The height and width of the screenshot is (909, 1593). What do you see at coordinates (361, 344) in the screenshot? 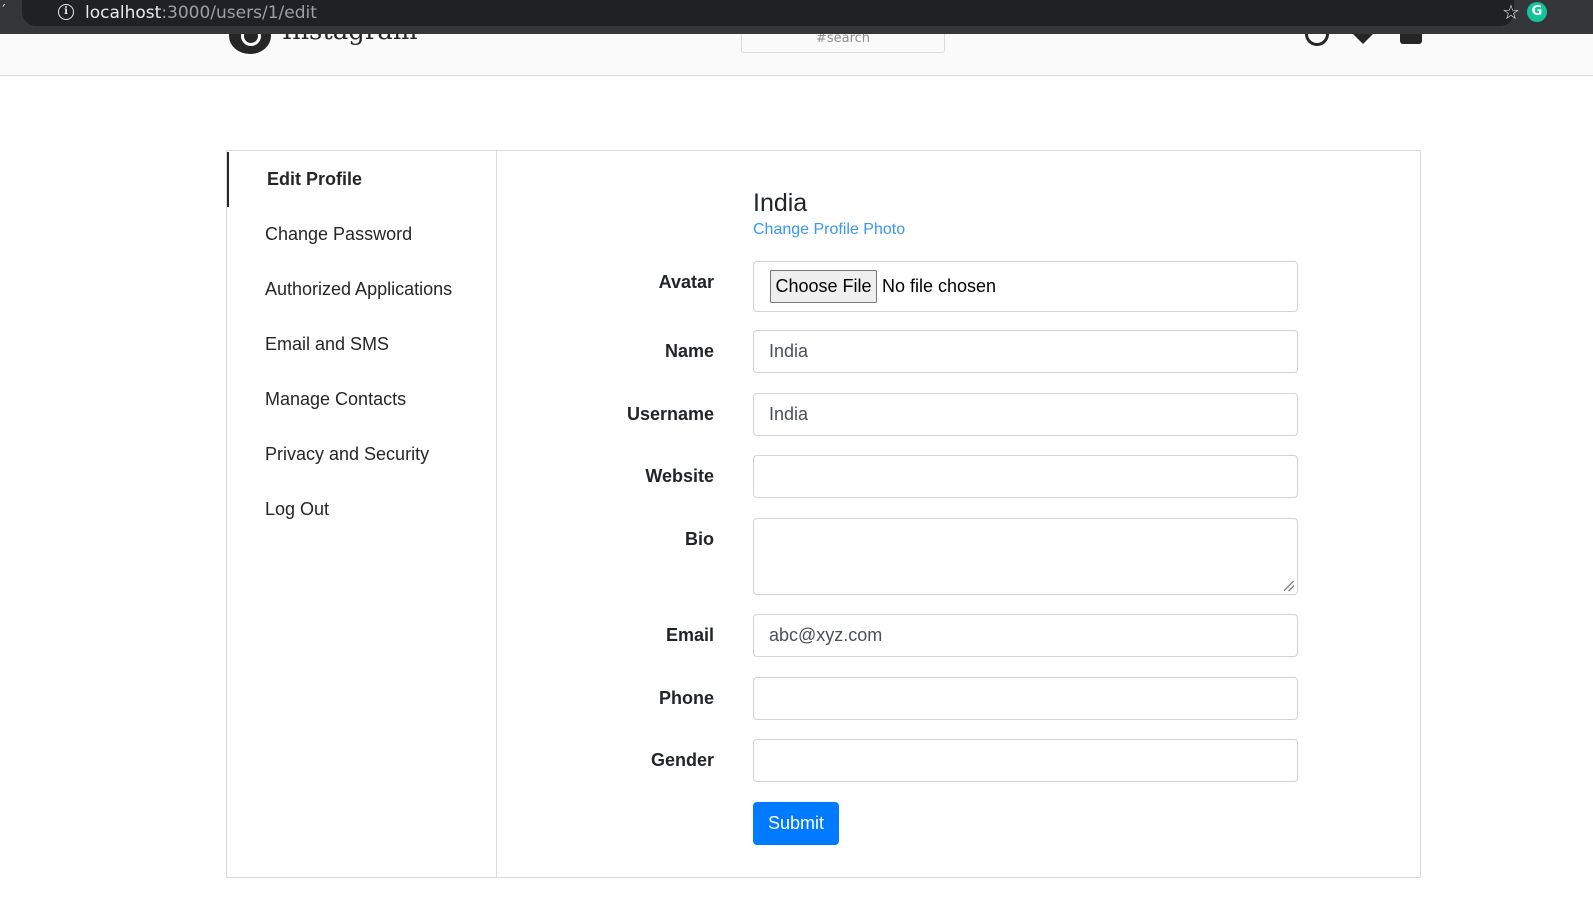
I see `sidebar-item-email-sms: Email and SMS` at bounding box center [361, 344].